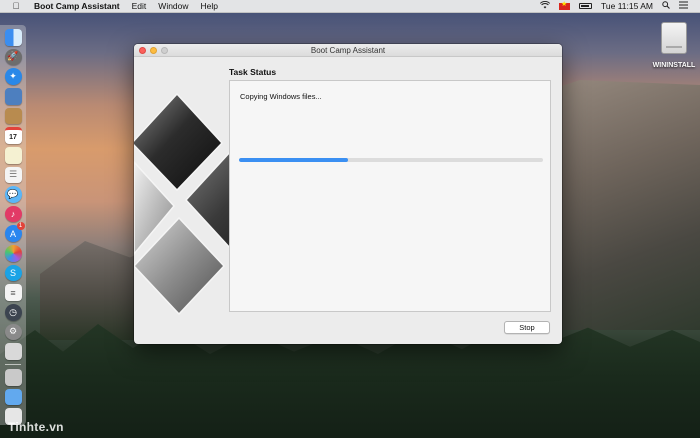  I want to click on progress-bar-fill, so click(294, 160).